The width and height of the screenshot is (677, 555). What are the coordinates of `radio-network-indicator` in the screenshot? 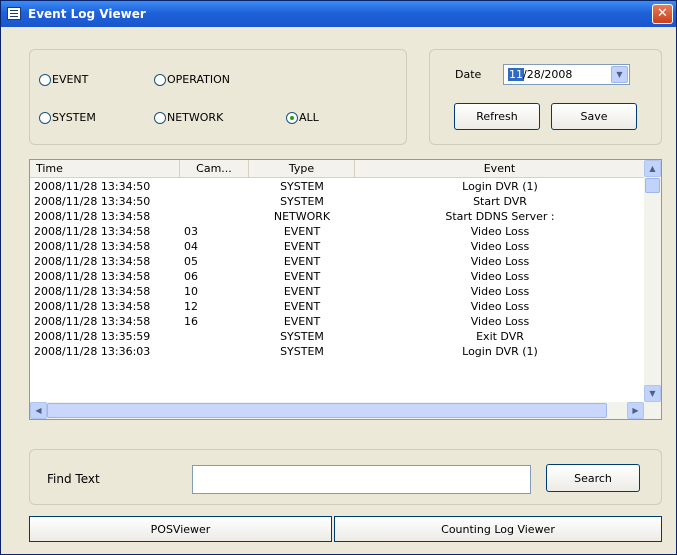 It's located at (160, 117).